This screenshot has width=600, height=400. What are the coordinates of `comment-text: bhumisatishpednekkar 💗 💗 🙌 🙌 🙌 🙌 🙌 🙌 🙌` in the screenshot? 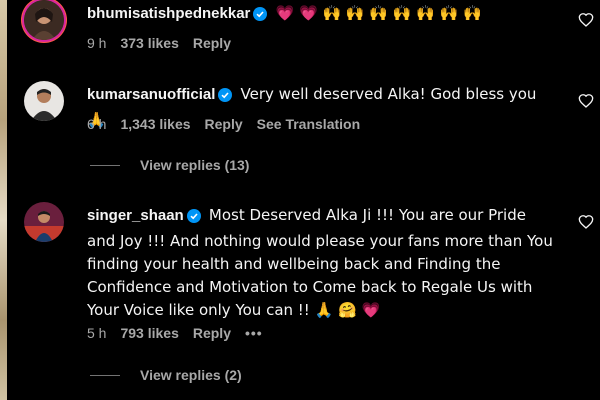 It's located at (322, 15).